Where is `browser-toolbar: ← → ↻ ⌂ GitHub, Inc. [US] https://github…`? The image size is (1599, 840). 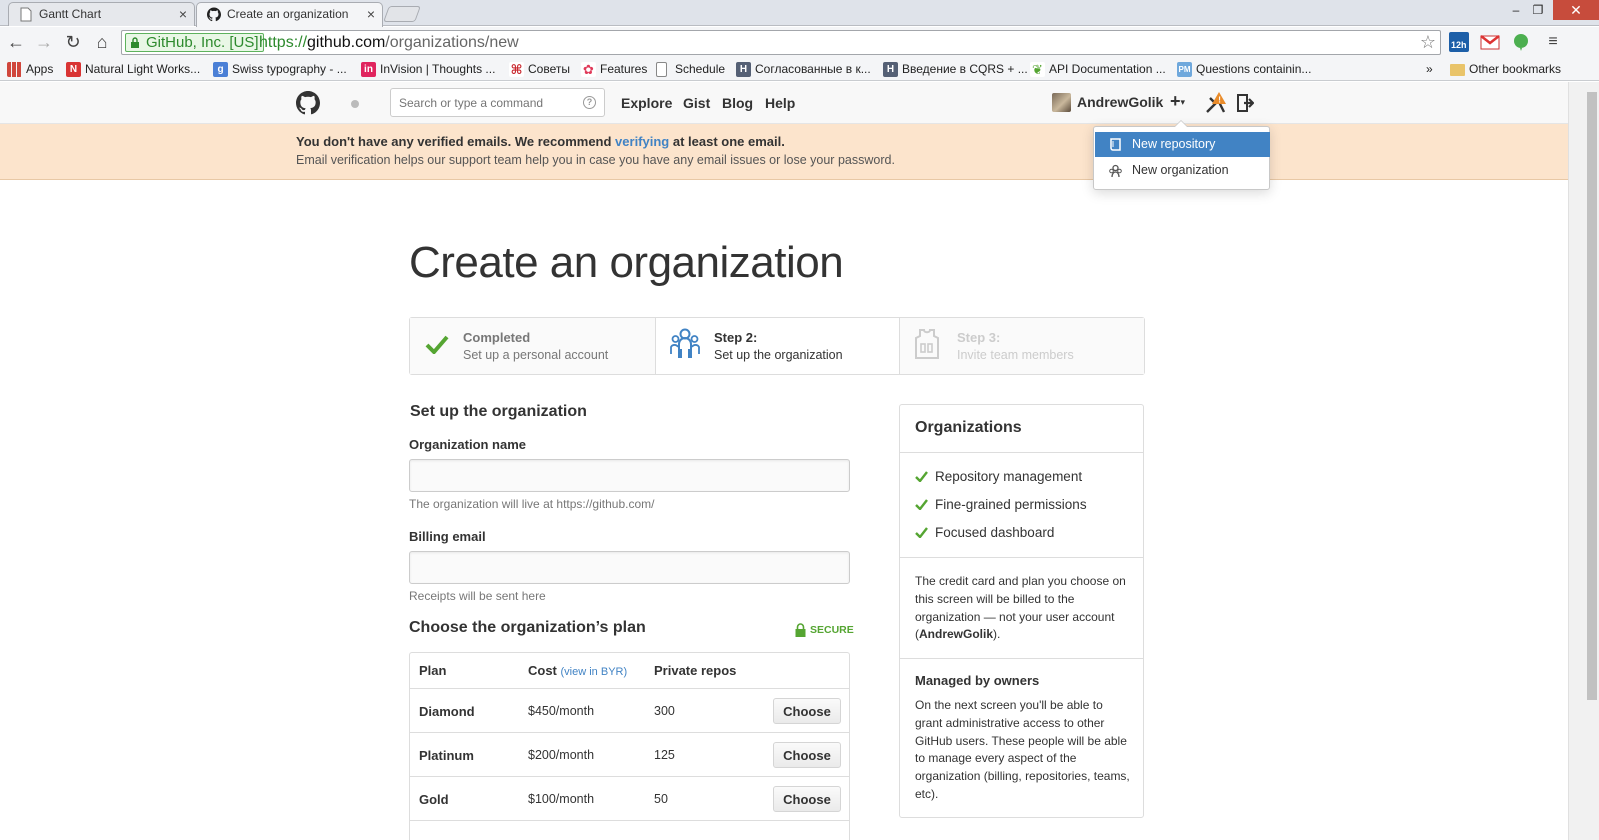
browser-toolbar: ← → ↻ ⌂ GitHub, Inc. [US] https://github… is located at coordinates (799, 42).